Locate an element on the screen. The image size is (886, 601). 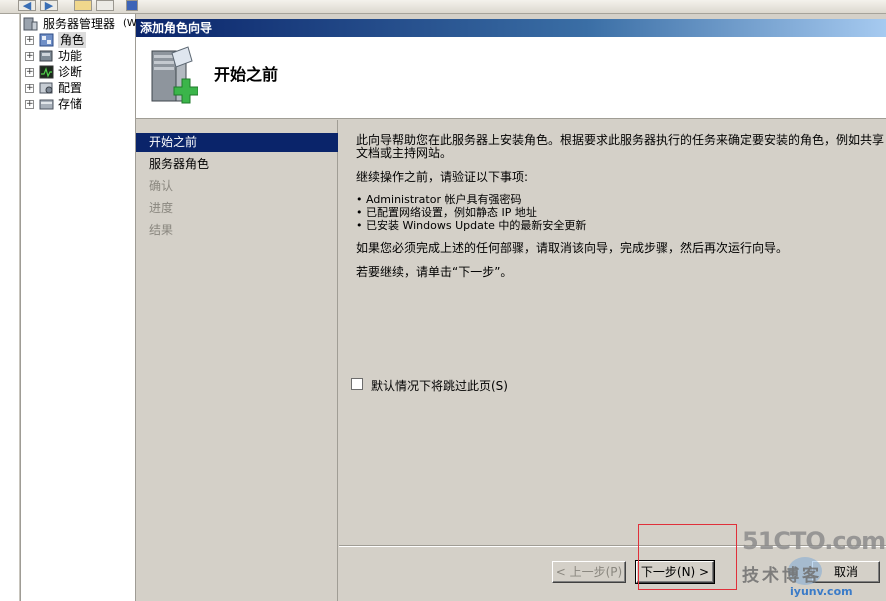
bullet-strong-password: • Administrator 帐户具有强密码 is located at coordinates (439, 199).